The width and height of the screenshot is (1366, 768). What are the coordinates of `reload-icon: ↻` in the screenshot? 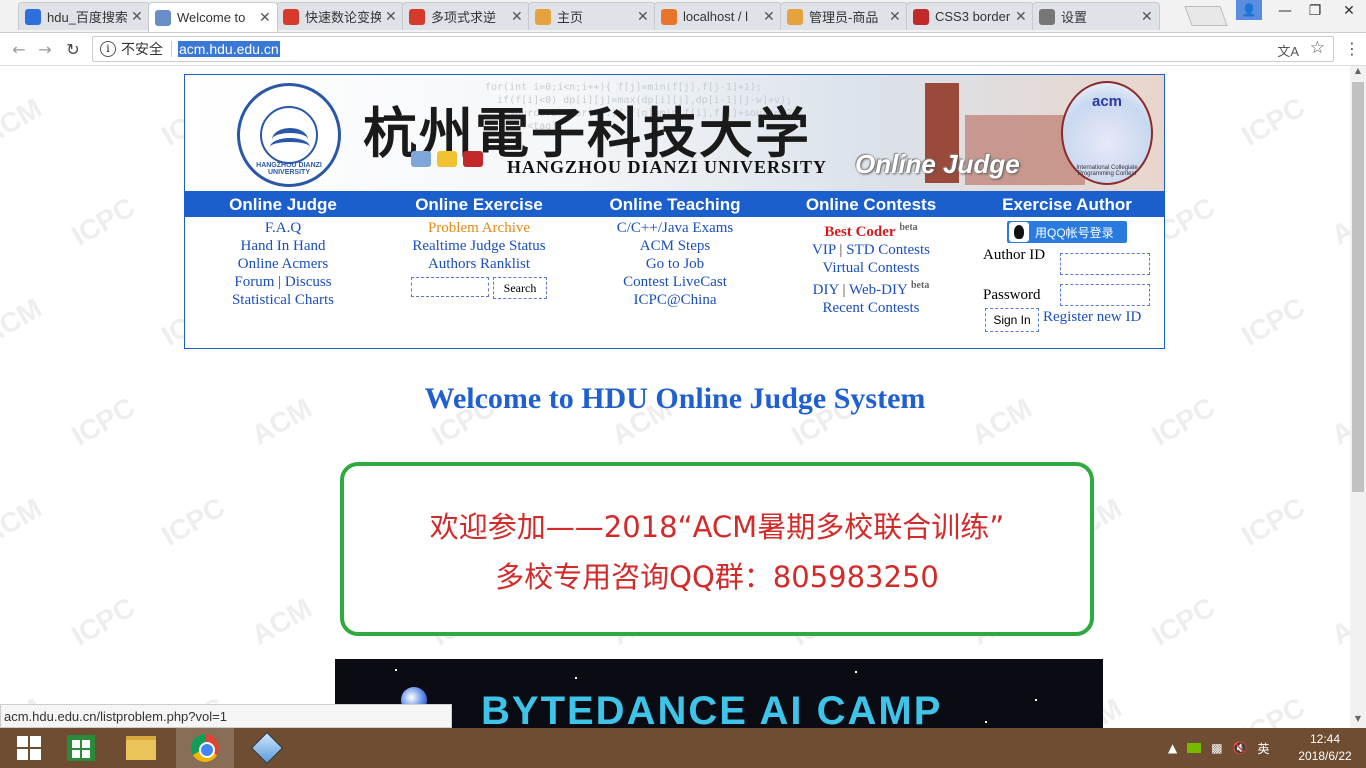 It's located at (73, 49).